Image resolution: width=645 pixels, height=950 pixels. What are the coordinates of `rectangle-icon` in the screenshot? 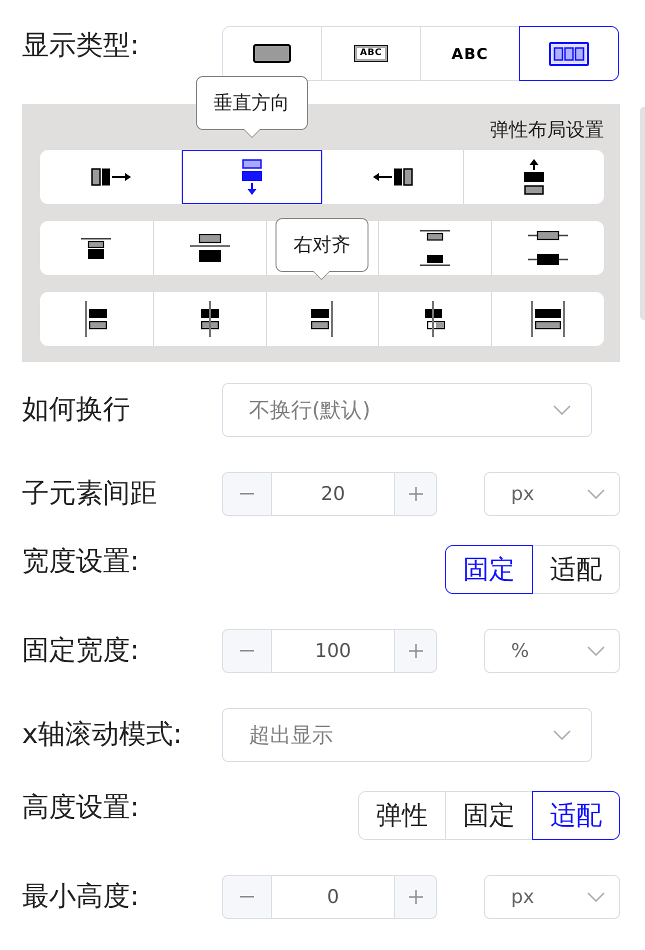 It's located at (272, 53).